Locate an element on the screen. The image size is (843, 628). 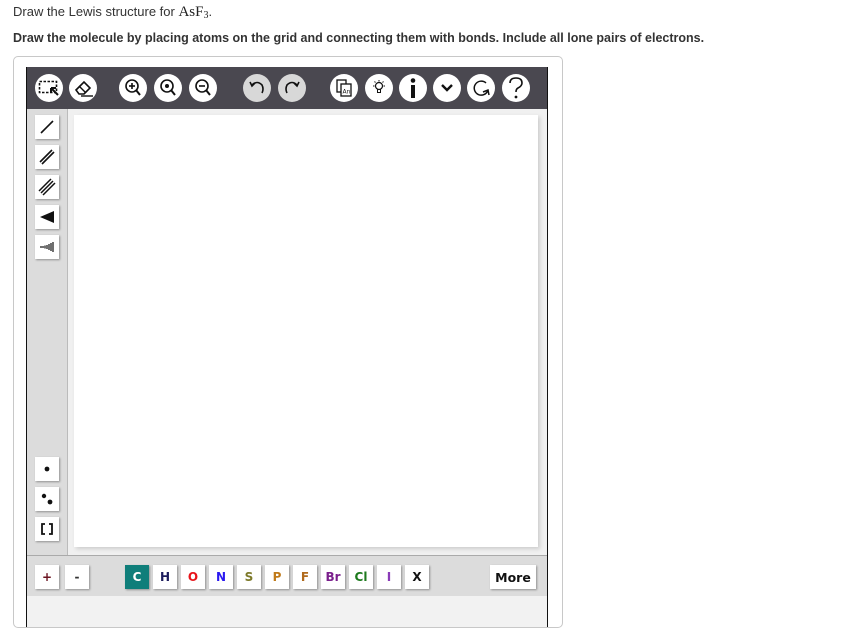
question-prompt: Draw the Lewis structure for AsF3. is located at coordinates (113, 12).